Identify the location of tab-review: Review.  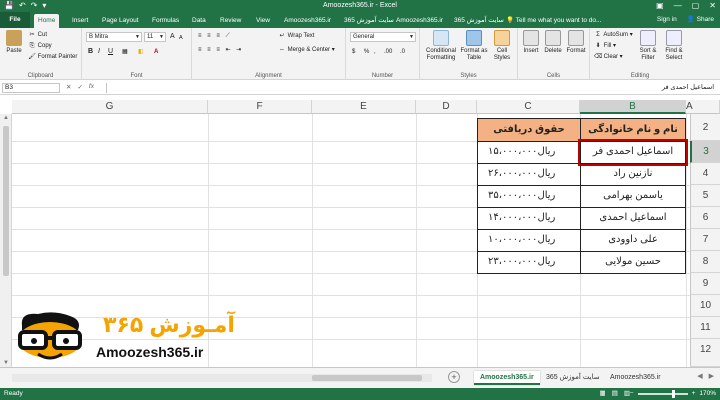
(230, 21).